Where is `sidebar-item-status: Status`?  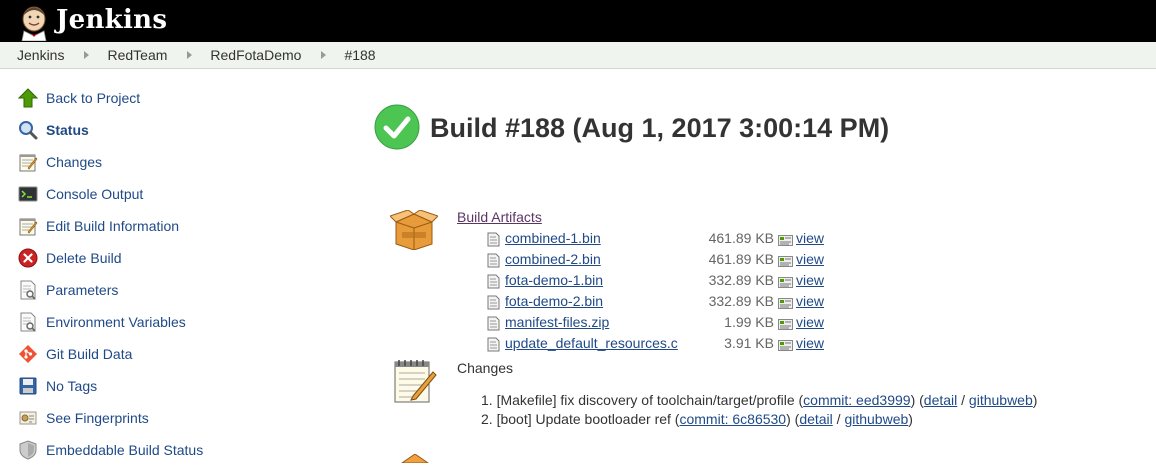
sidebar-item-status: Status is located at coordinates (53, 130).